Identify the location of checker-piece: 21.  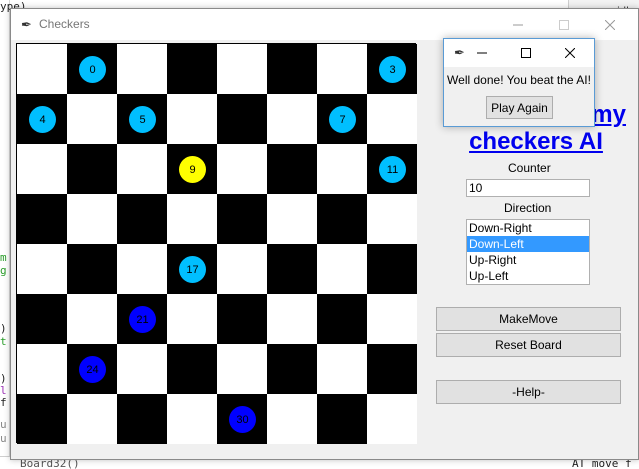
(142, 319).